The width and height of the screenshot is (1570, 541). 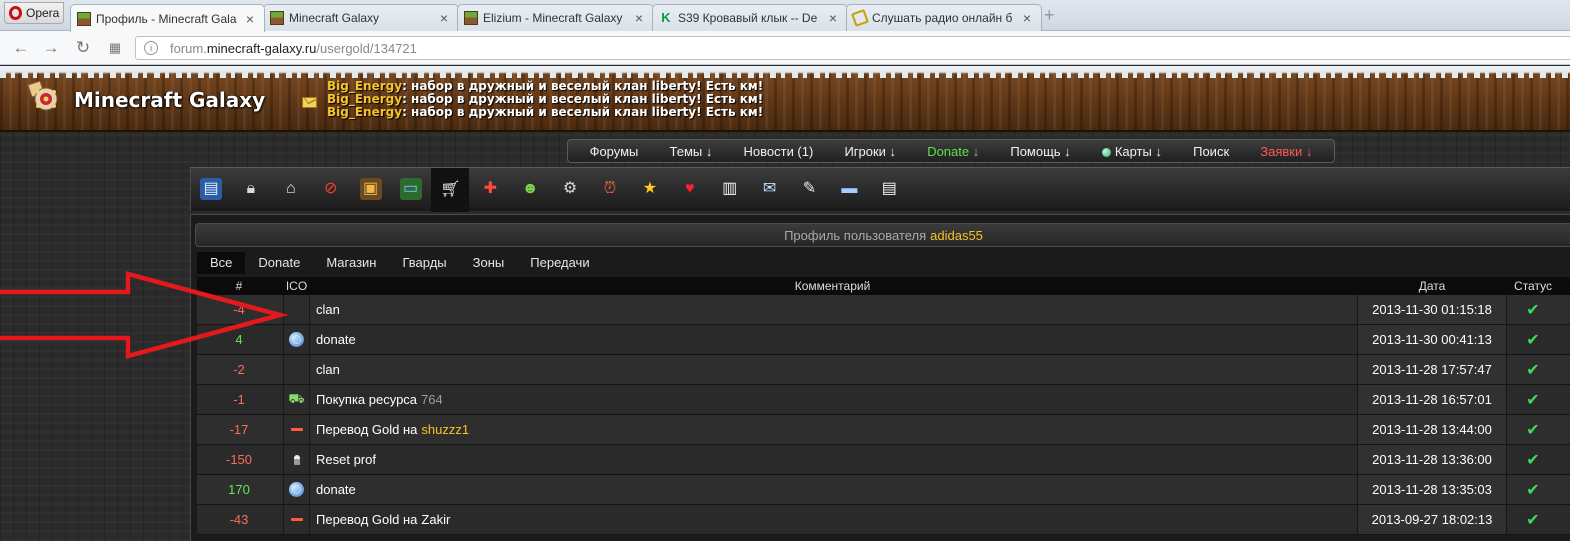 I want to click on nav-item: Игроки ↓, so click(x=870, y=151).